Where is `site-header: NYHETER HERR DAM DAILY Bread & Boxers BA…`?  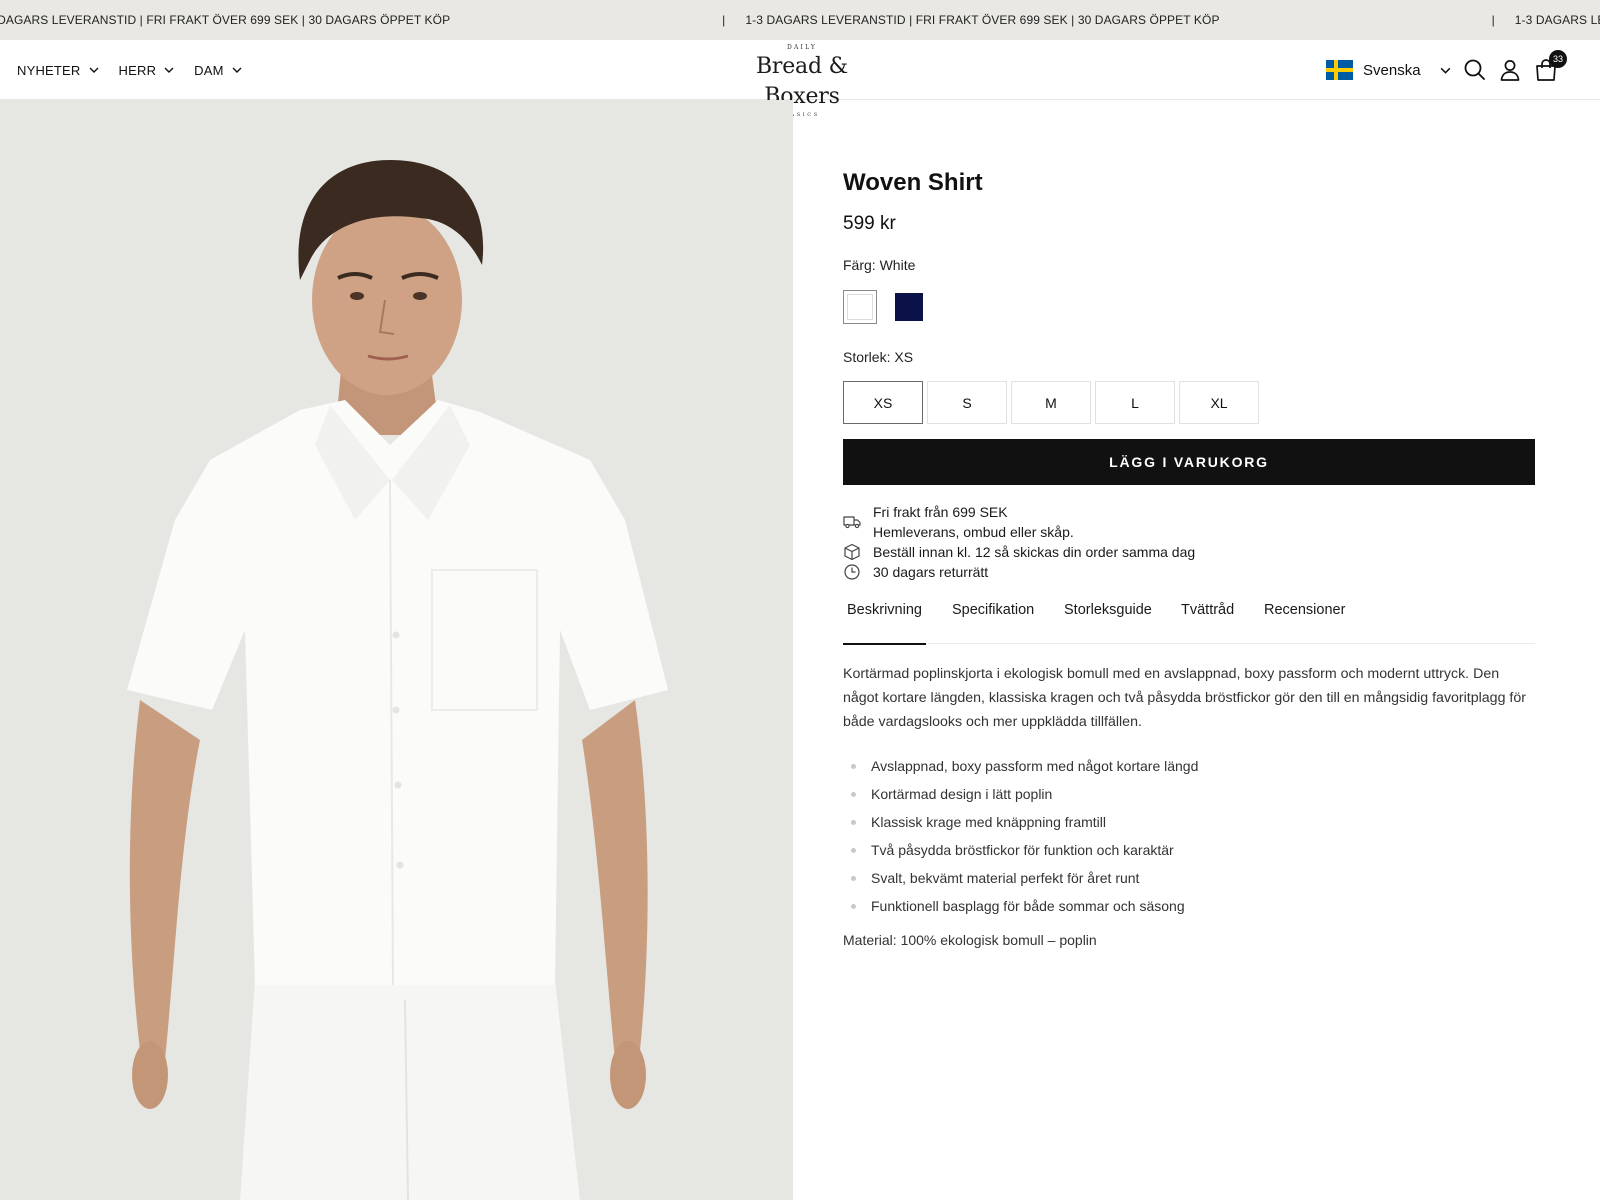 site-header: NYHETER HERR DAM DAILY Bread & Boxers BA… is located at coordinates (800, 79).